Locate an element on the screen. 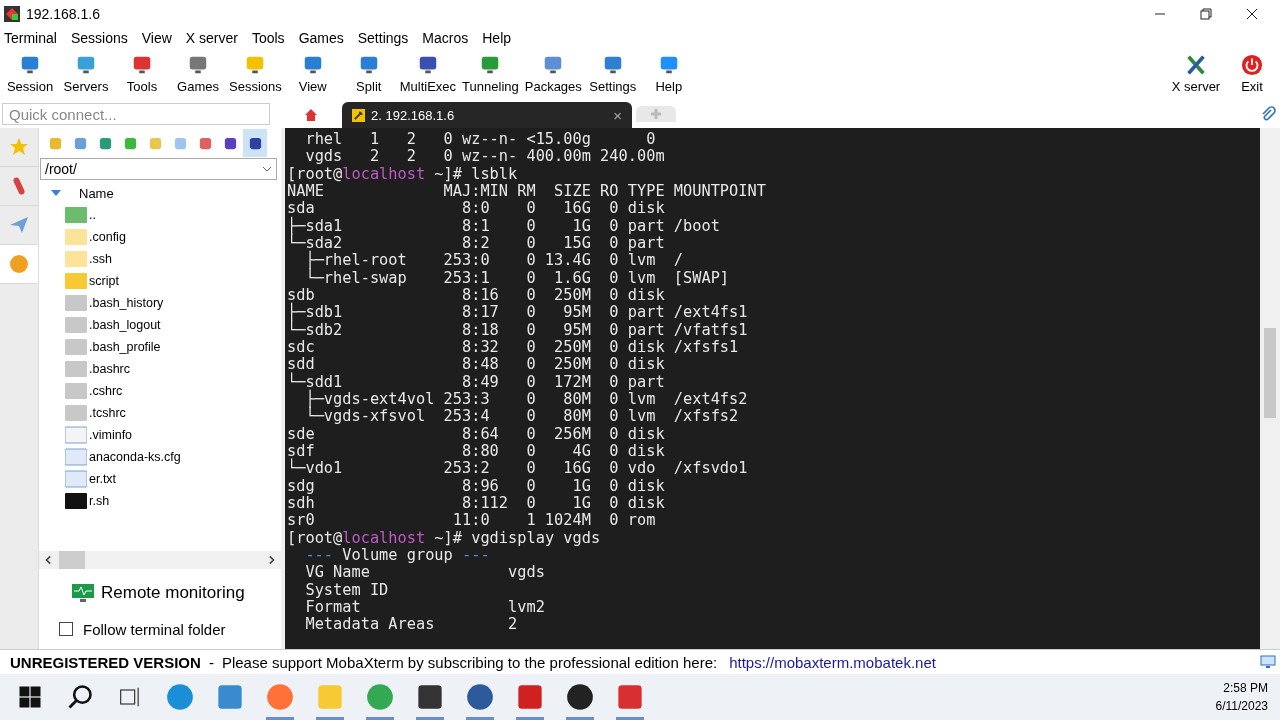  close-icon is located at coordinates (1252, 14).